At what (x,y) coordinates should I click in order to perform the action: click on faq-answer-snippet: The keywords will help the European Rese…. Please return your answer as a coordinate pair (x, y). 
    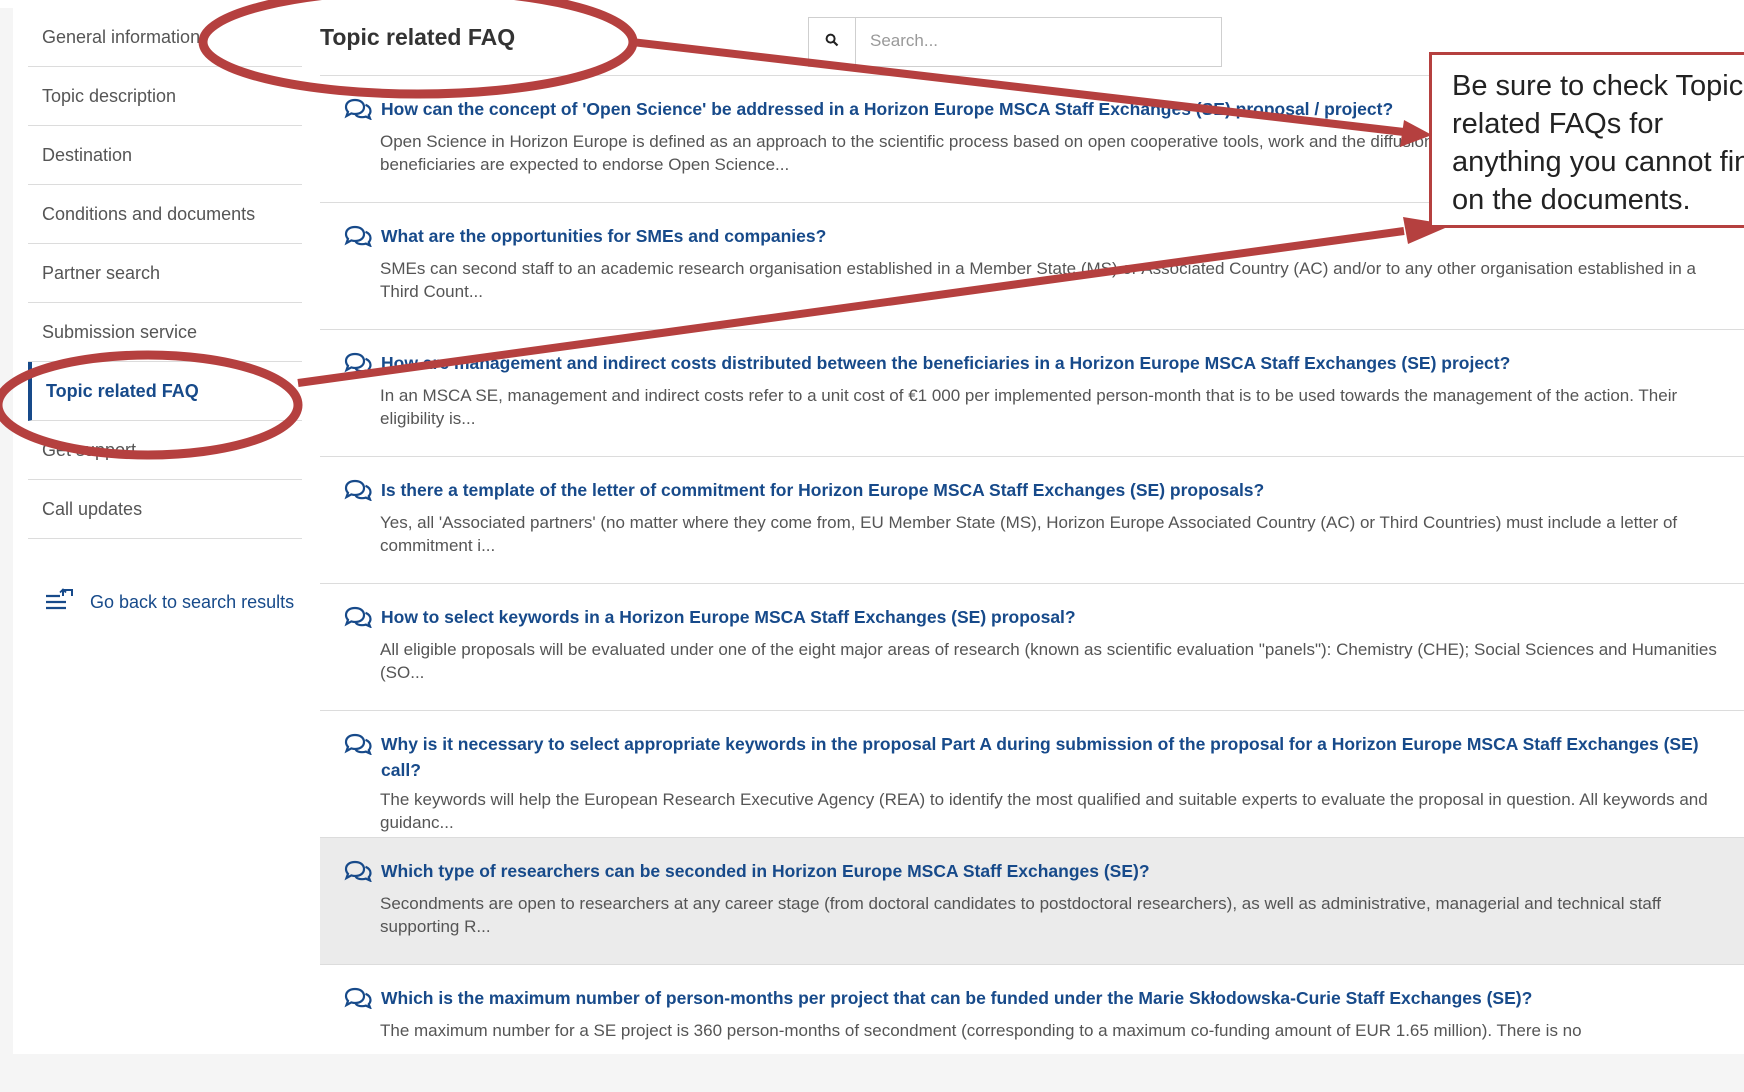
    Looking at the image, I should click on (1044, 811).